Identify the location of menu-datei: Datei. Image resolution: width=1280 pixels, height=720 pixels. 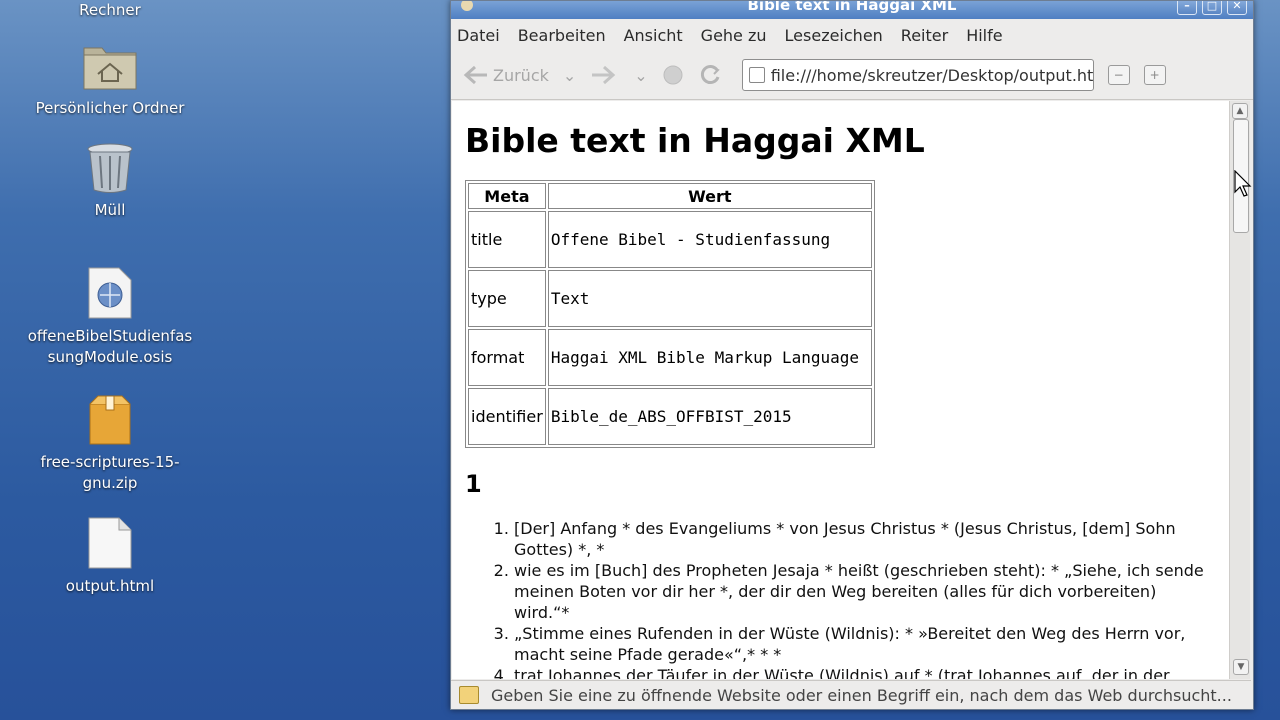
(478, 35).